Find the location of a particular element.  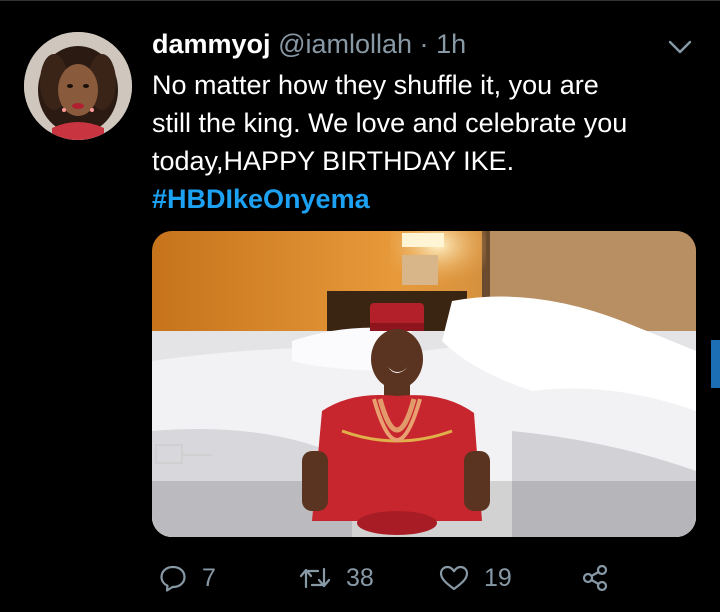

retweet-icon is located at coordinates (315, 578).